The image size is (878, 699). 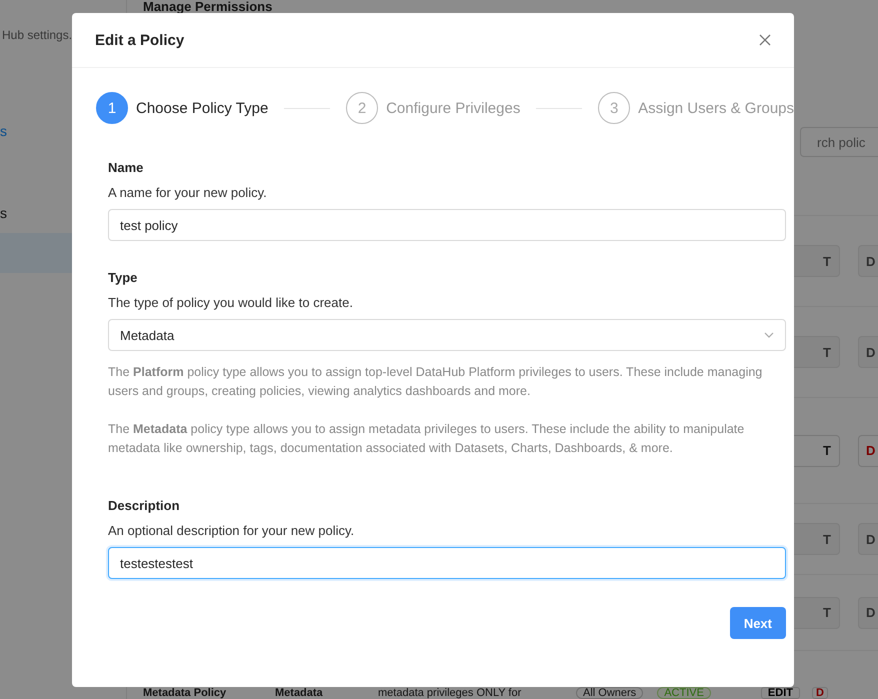 What do you see at coordinates (36, 35) in the screenshot?
I see `sidebar-description: Hub settings.` at bounding box center [36, 35].